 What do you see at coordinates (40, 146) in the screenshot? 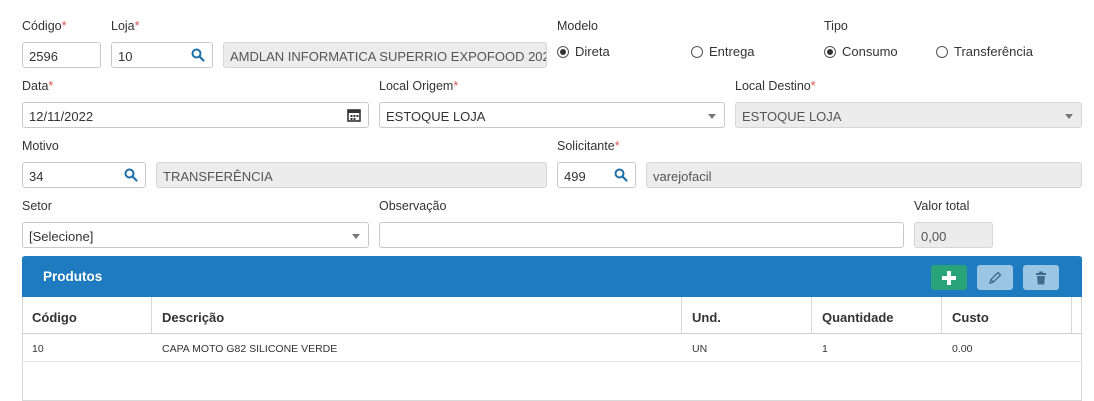
I see `motivo-label: Motivo` at bounding box center [40, 146].